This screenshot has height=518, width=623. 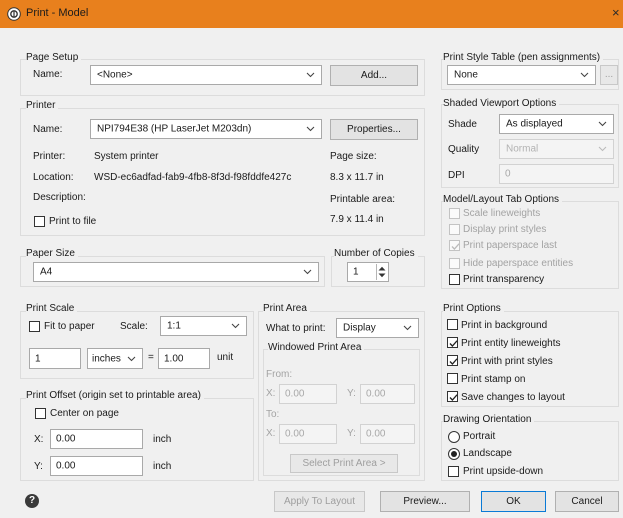 I want to click on ok-button: OK, so click(x=513, y=501).